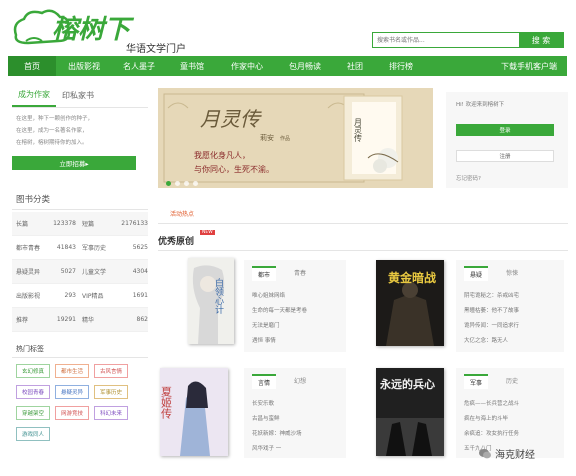 This screenshot has height=476, width=576. What do you see at coordinates (139, 66) in the screenshot?
I see `nav-celebrity: 名人墨子` at bounding box center [139, 66].